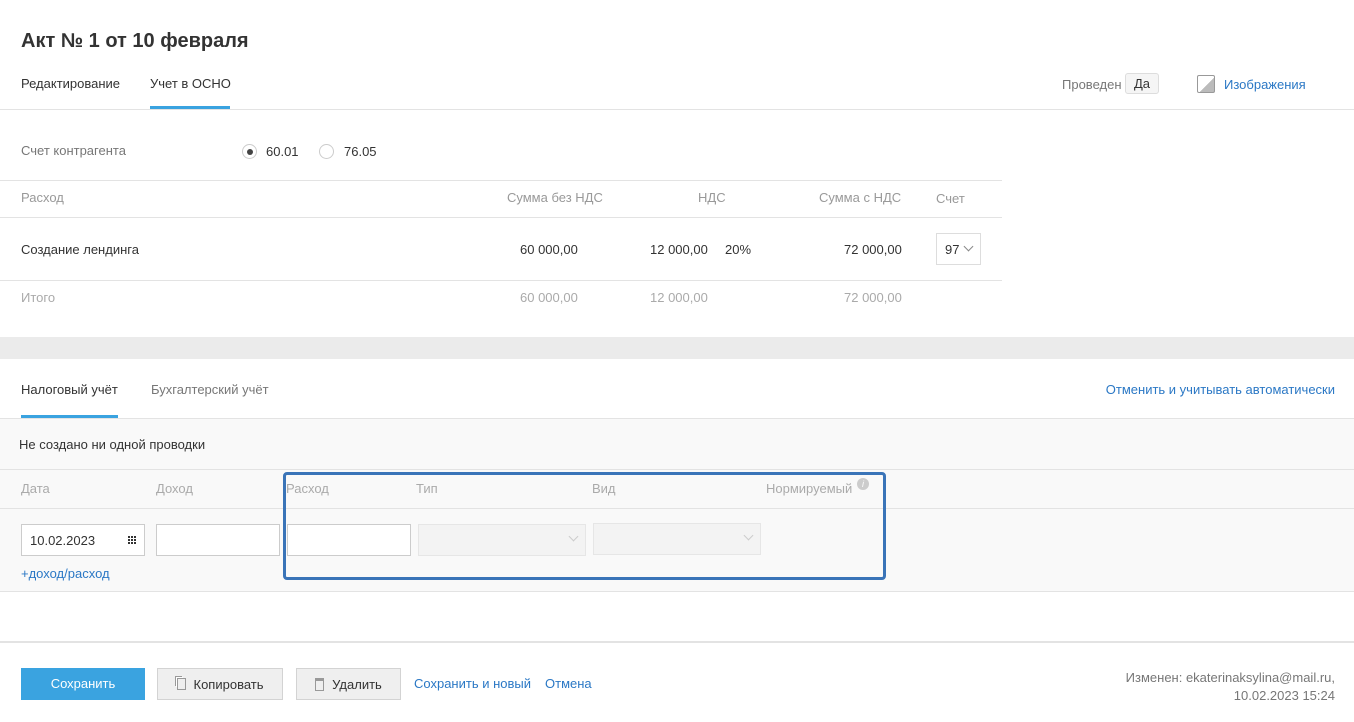 The image size is (1354, 722). What do you see at coordinates (210, 389) in the screenshot?
I see `subtab-accounting: Бухгалтерский учёт` at bounding box center [210, 389].